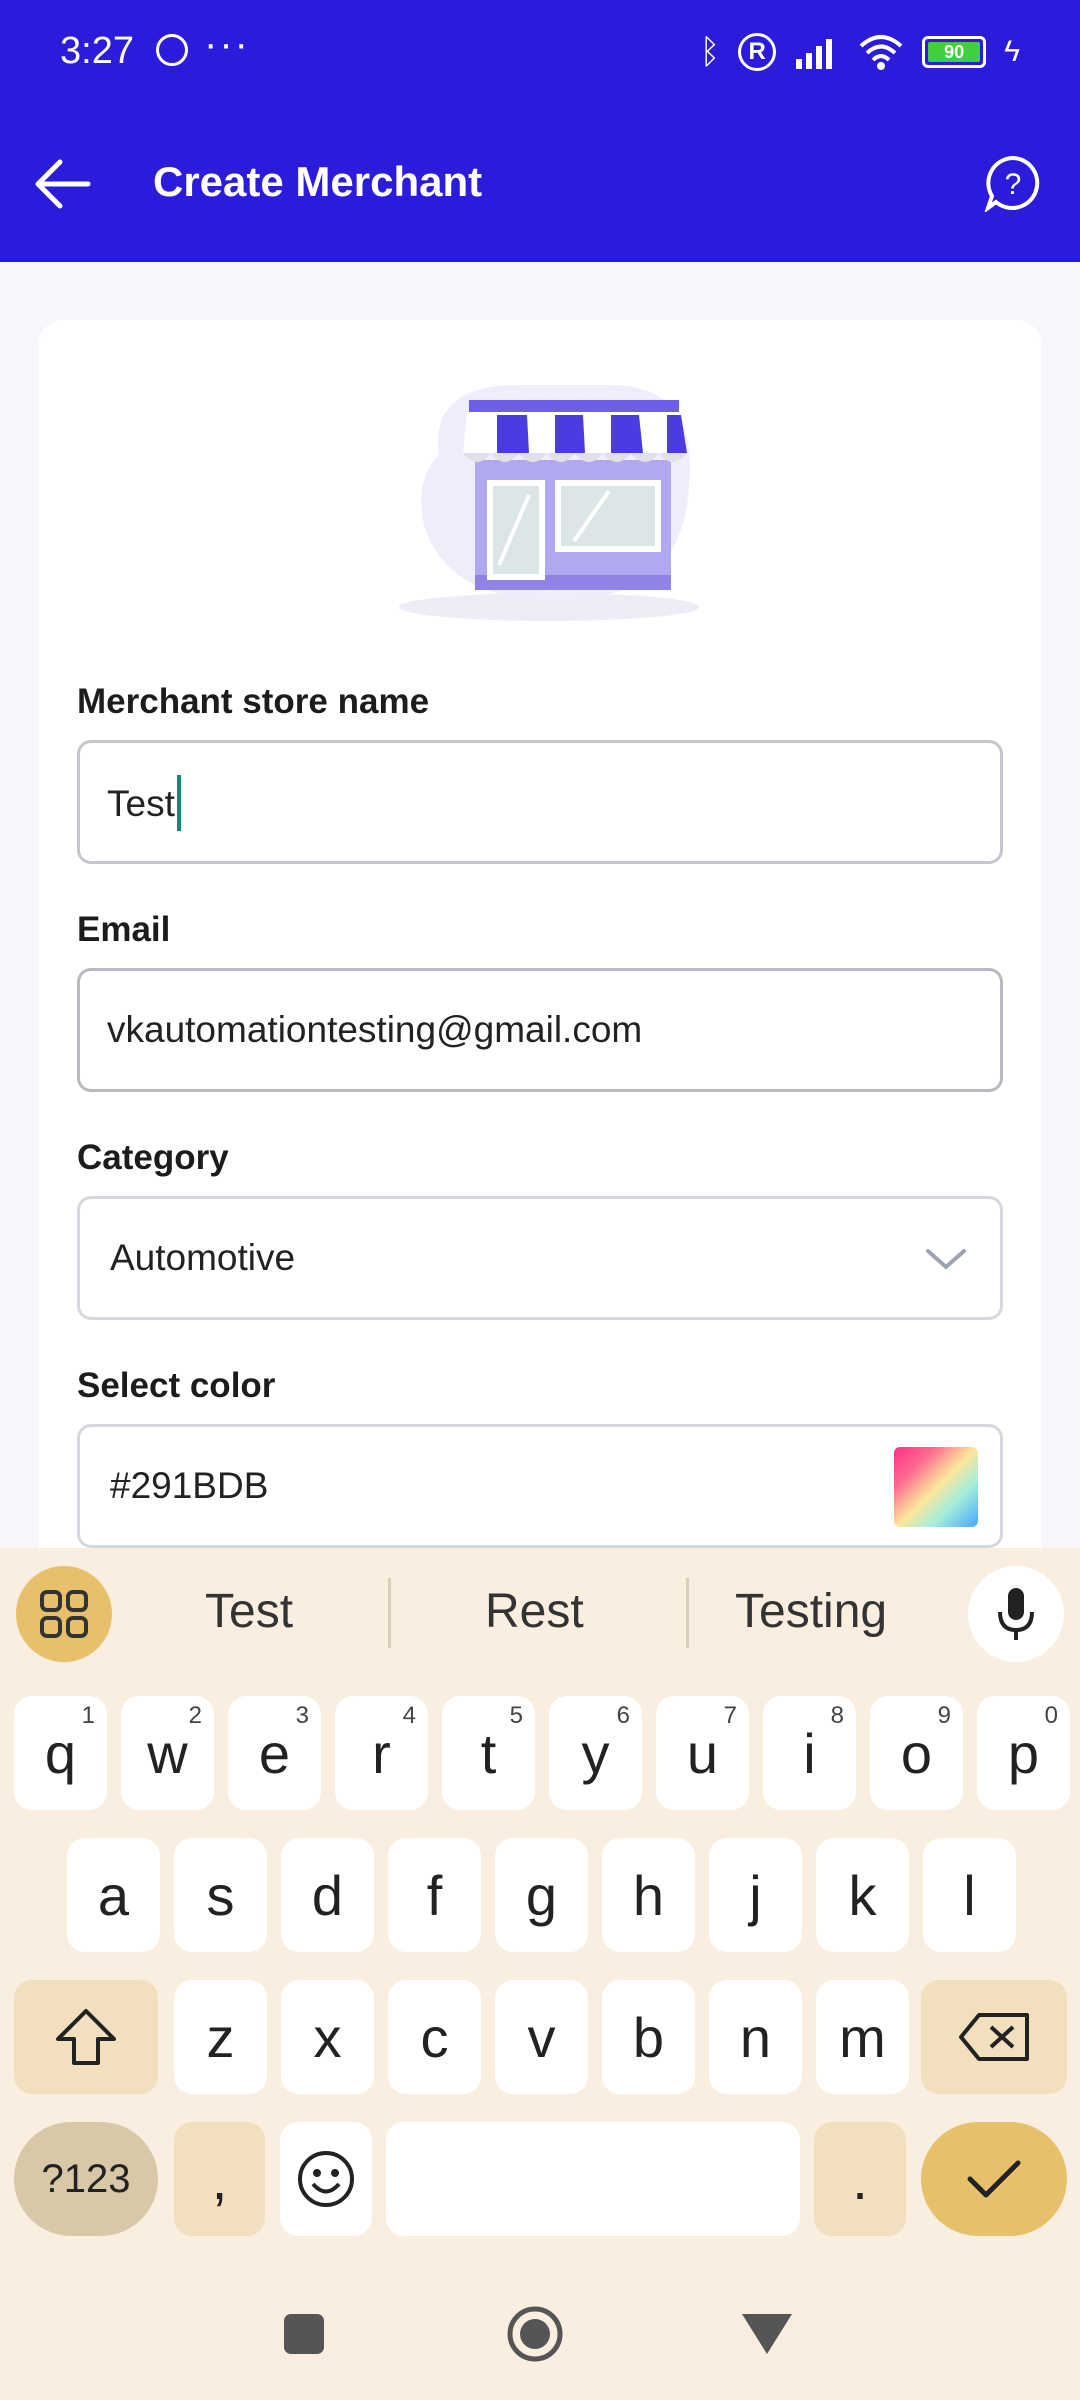 The image size is (1080, 2400). What do you see at coordinates (862, 2037) in the screenshot?
I see `key-m: m` at bounding box center [862, 2037].